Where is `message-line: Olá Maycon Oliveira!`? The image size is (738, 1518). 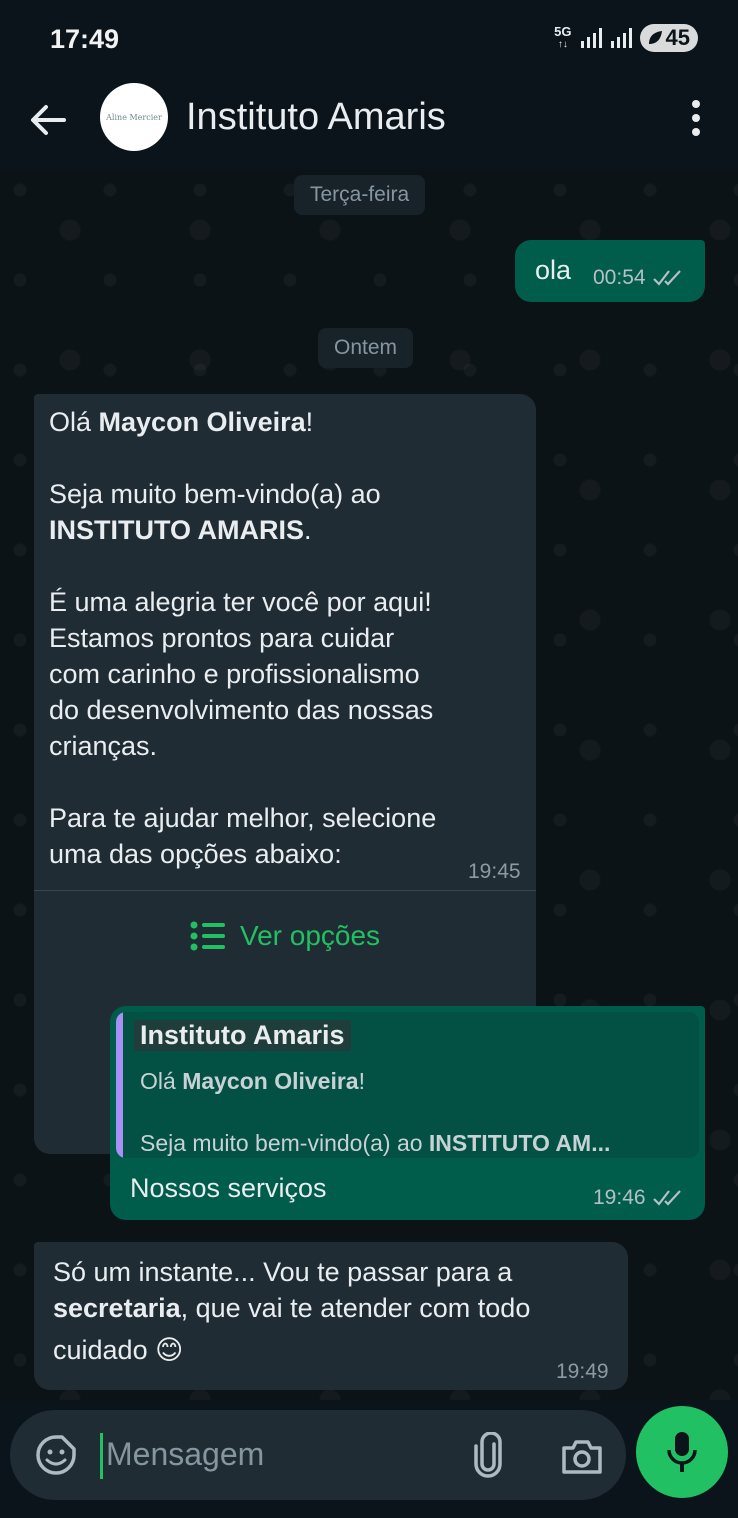
message-line: Olá Maycon Oliveira! is located at coordinates (181, 422).